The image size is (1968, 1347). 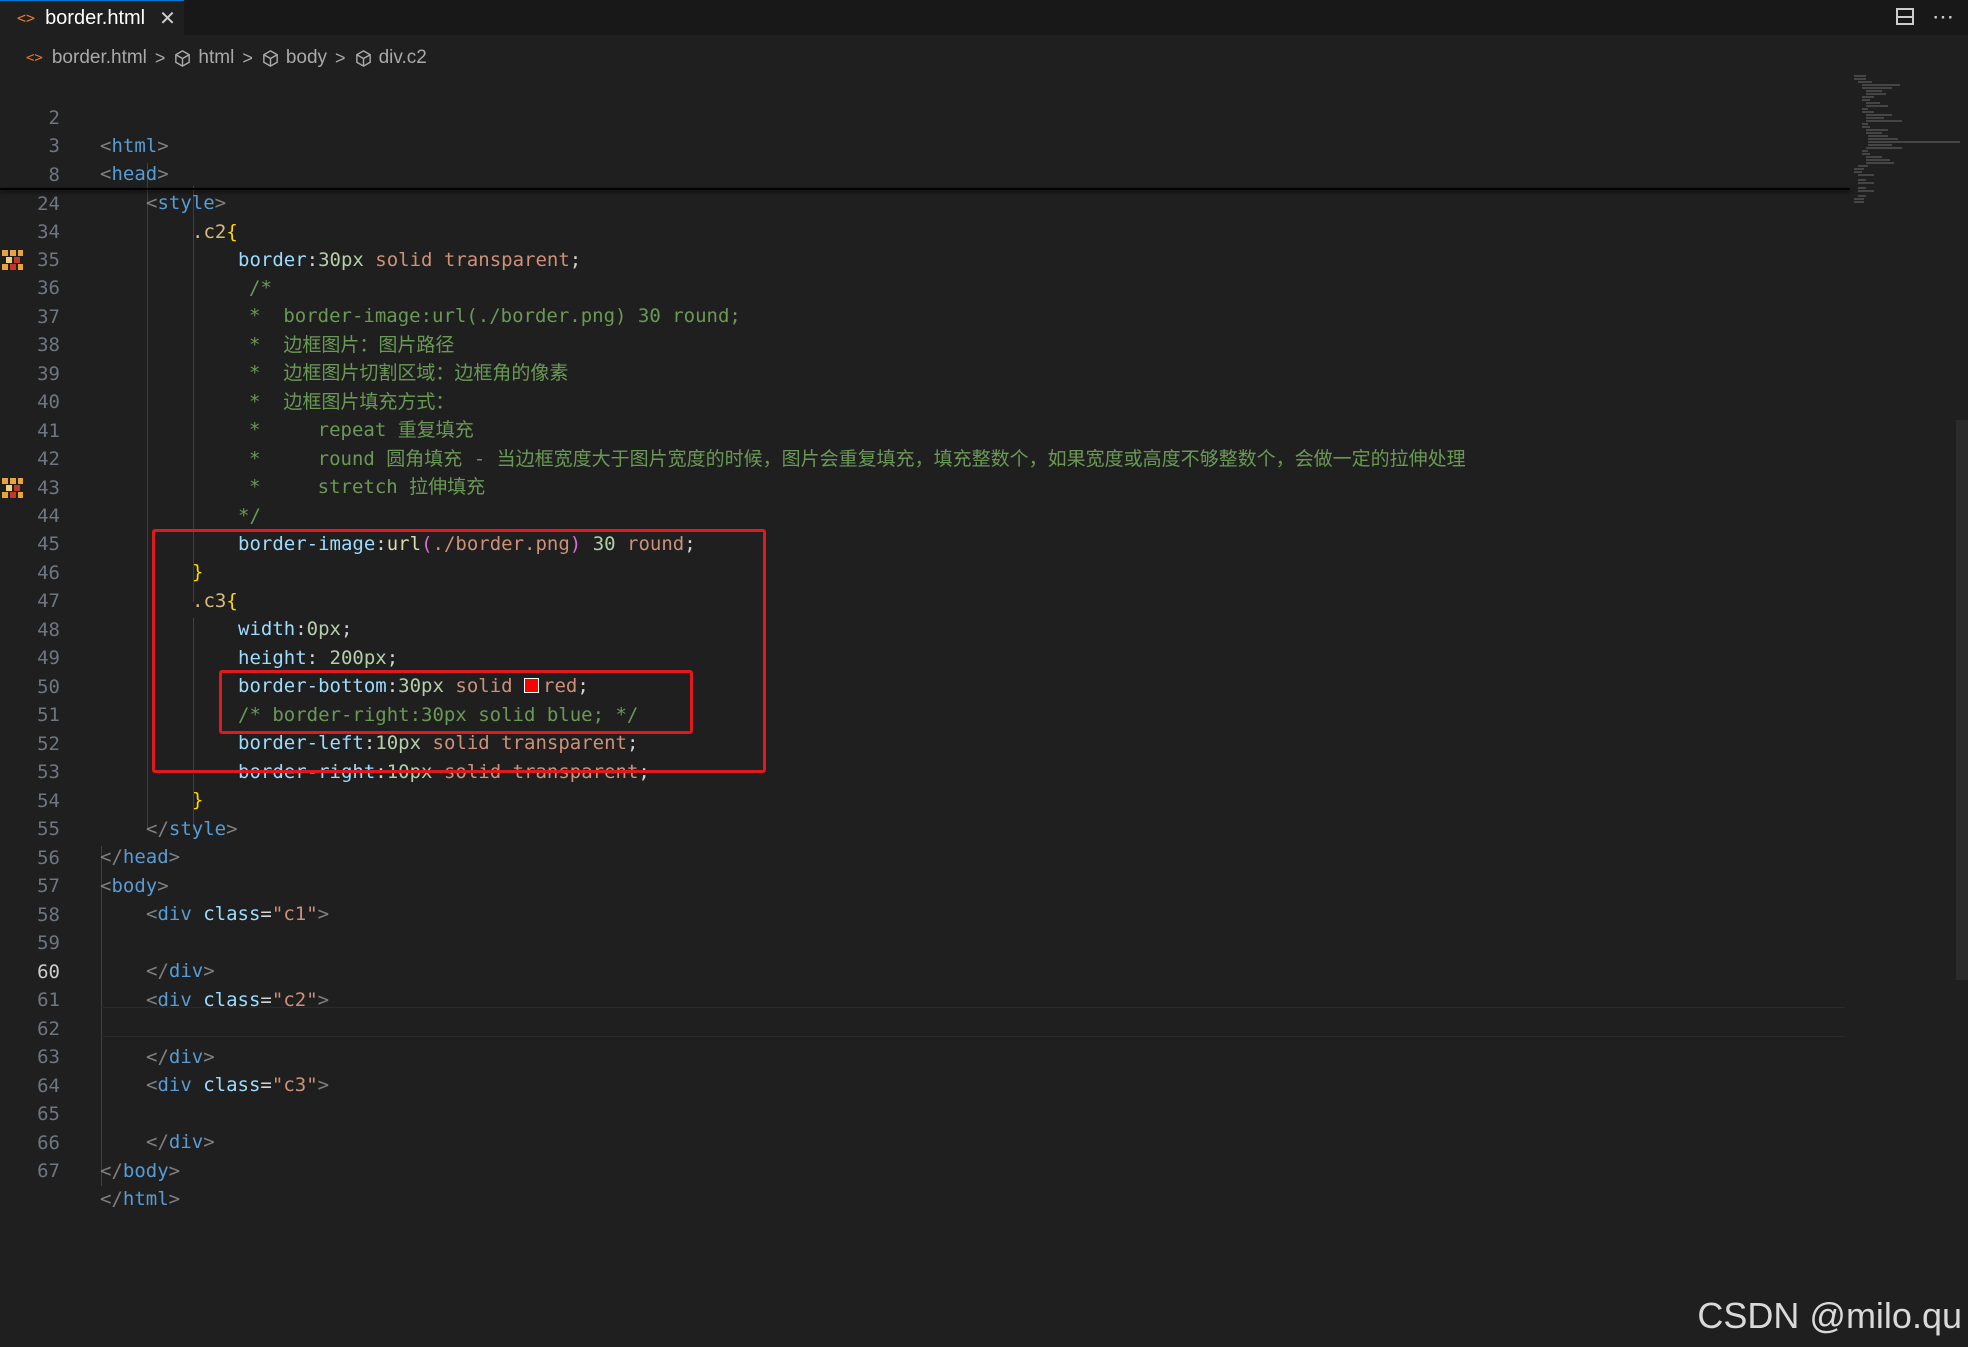 I want to click on breadcrumb: <> border.html > html > body > div.c2, so click(x=226, y=58).